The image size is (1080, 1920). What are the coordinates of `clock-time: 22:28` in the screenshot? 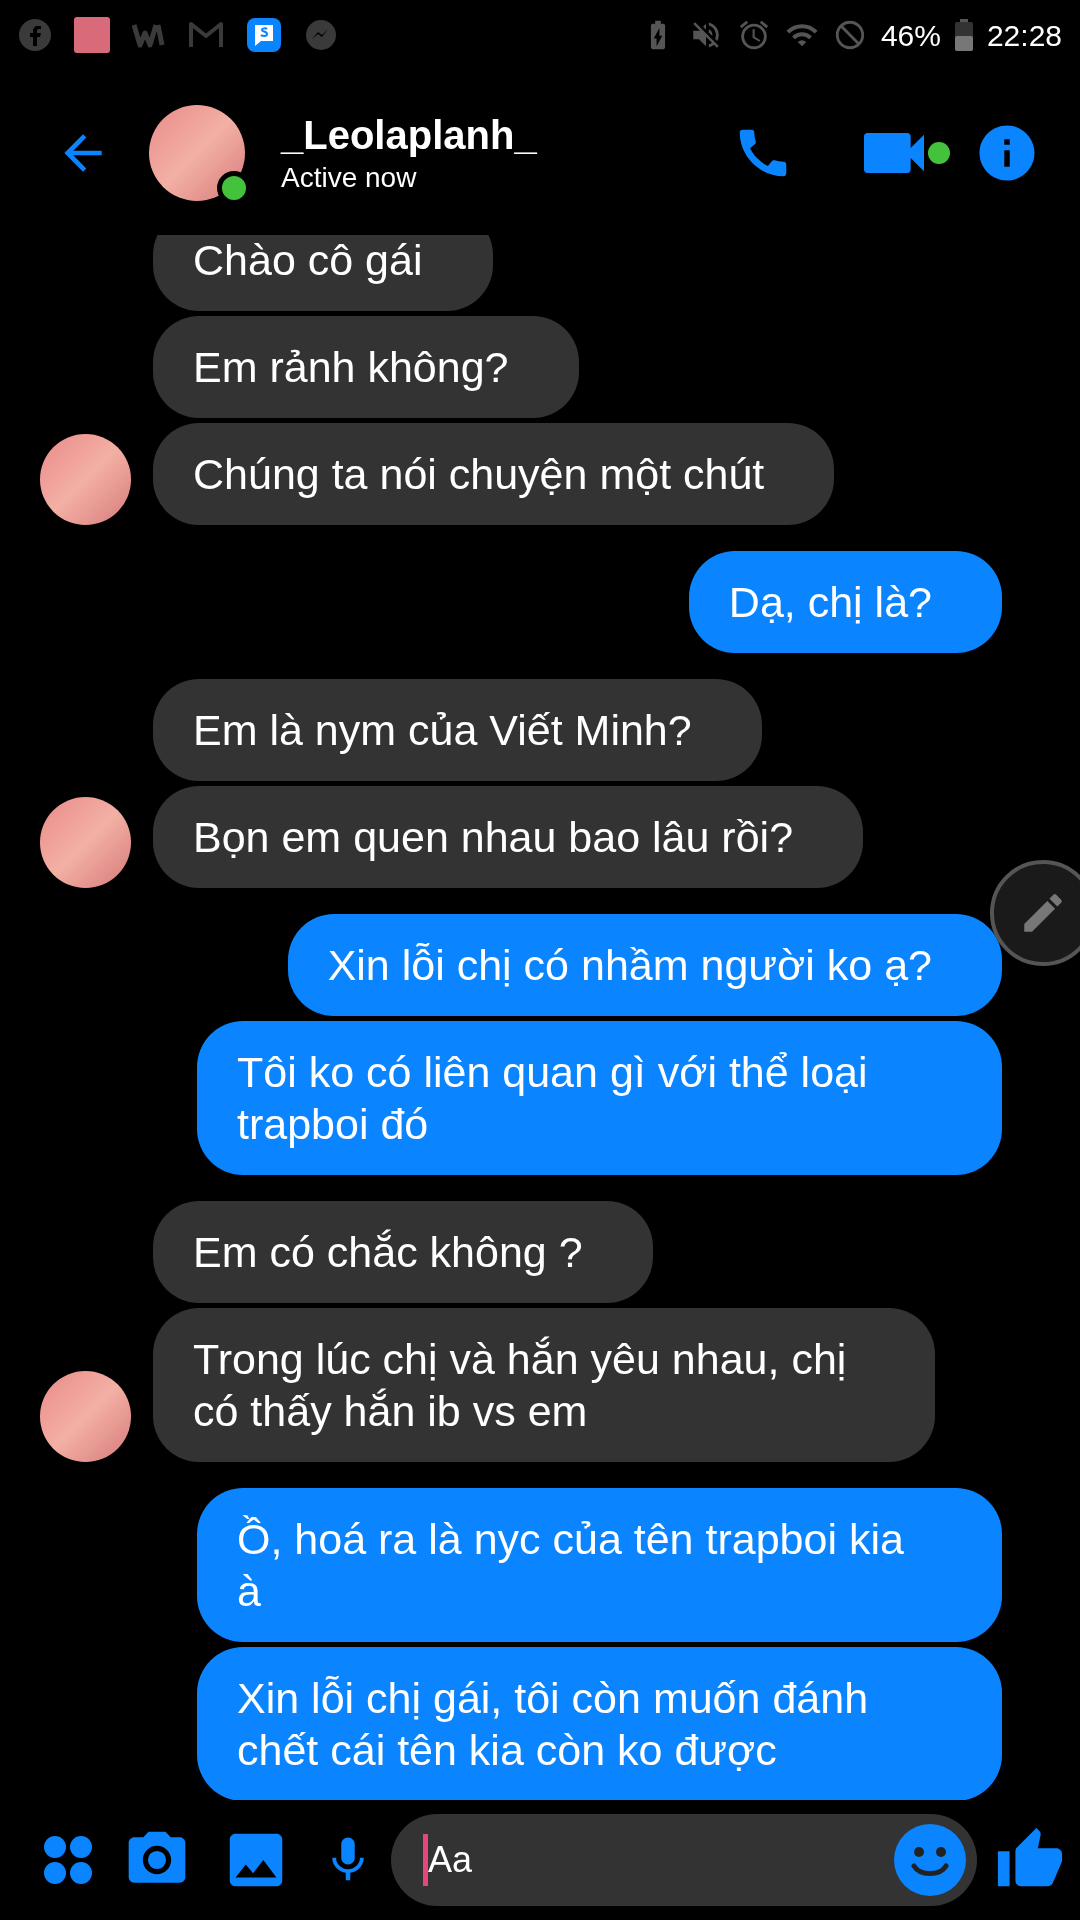 It's located at (1024, 35).